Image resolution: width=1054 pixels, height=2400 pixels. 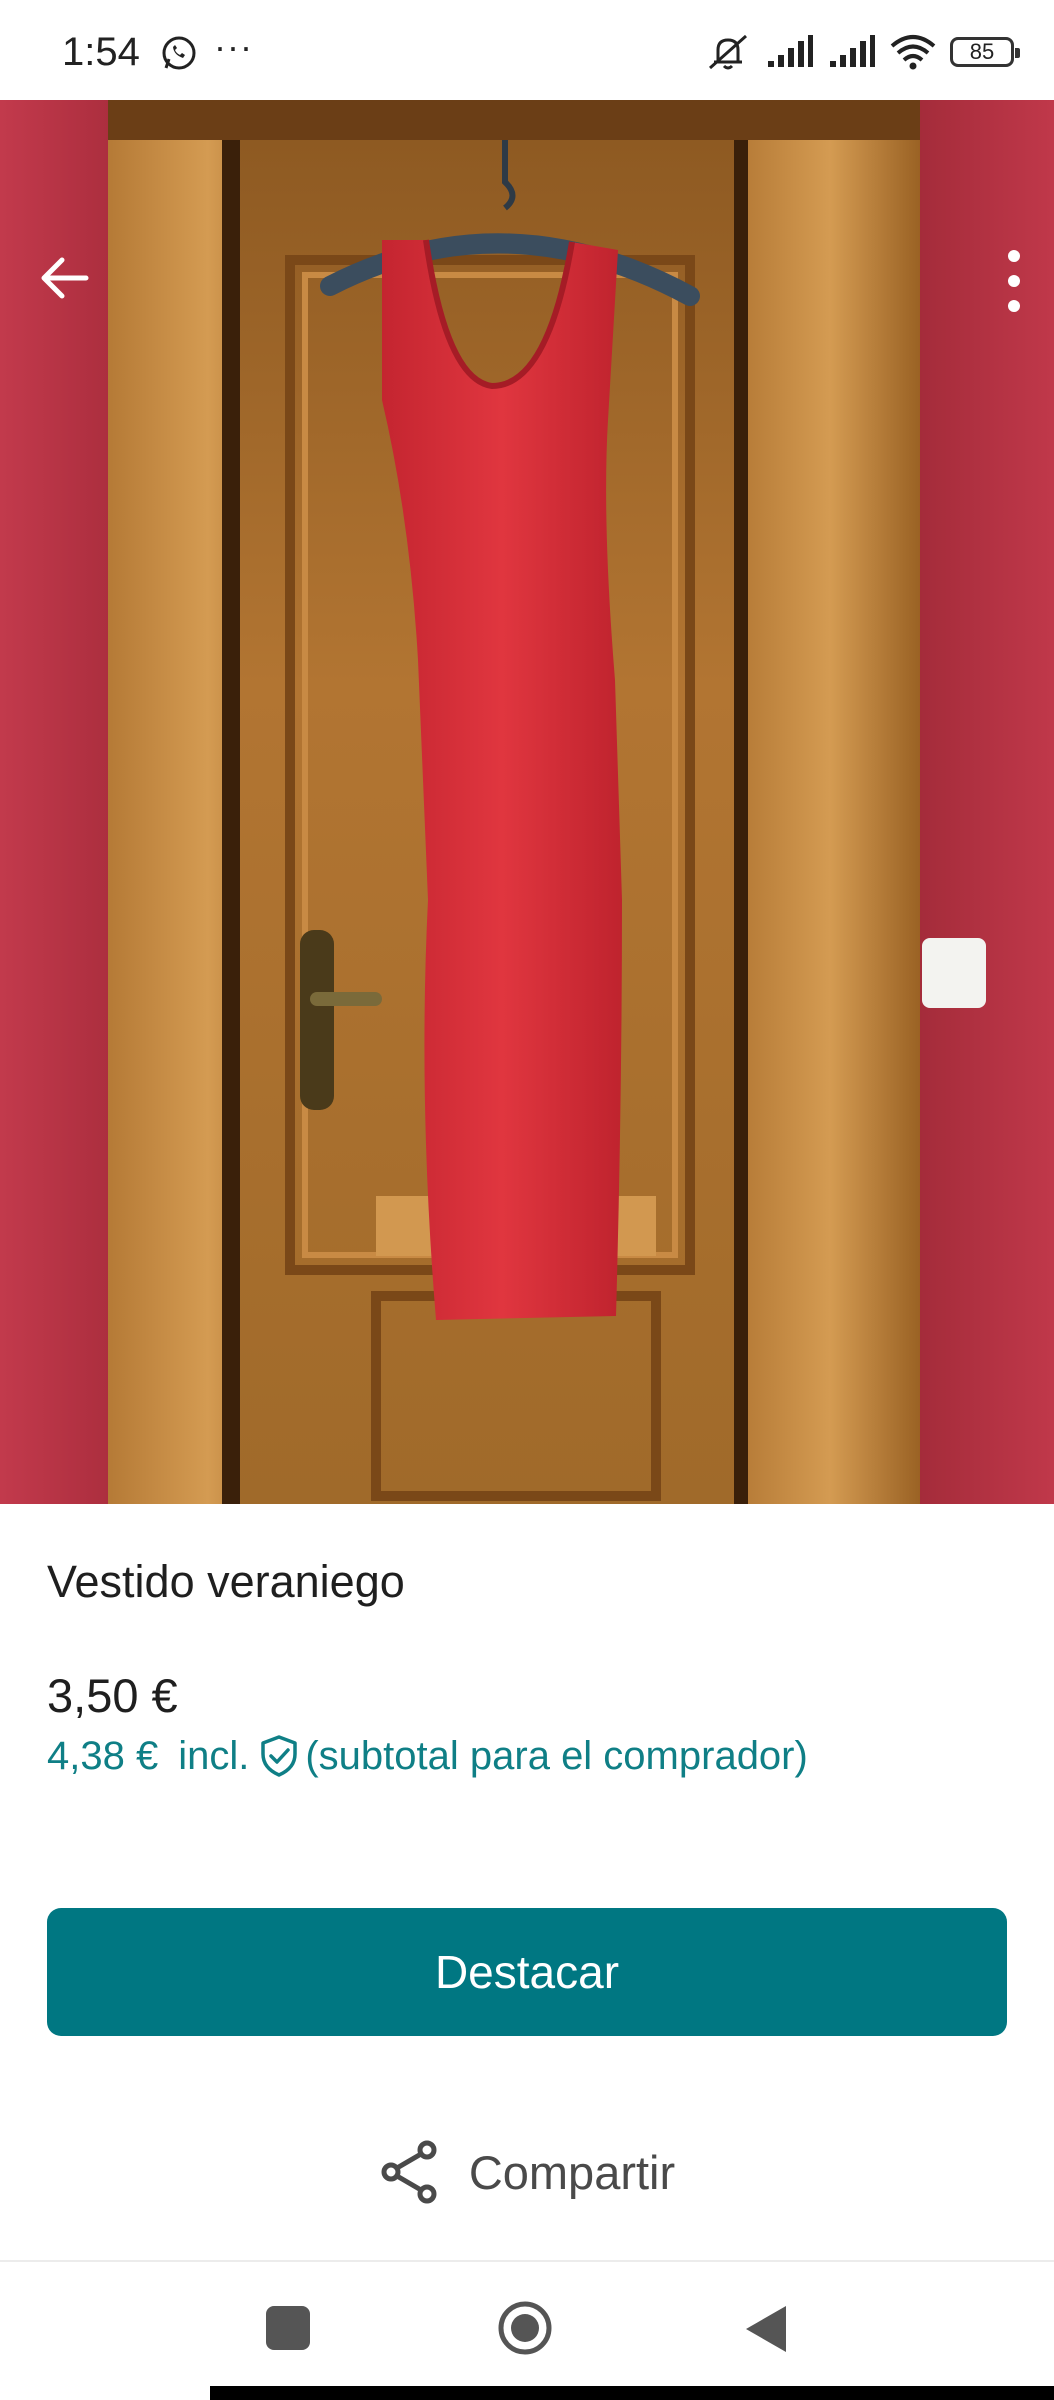 I want to click on arrow-left-icon, so click(x=64, y=278).